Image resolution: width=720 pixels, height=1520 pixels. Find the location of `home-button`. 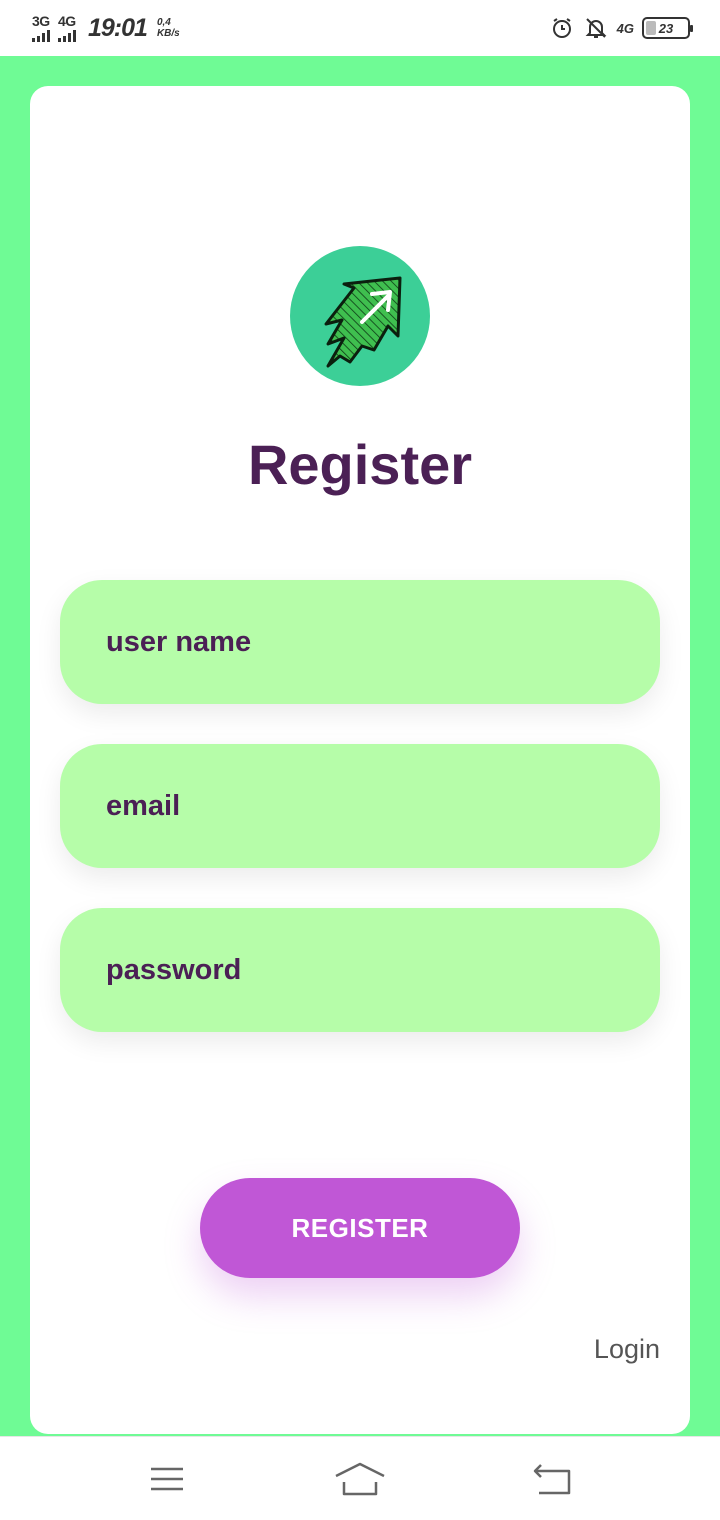

home-button is located at coordinates (360, 1479).